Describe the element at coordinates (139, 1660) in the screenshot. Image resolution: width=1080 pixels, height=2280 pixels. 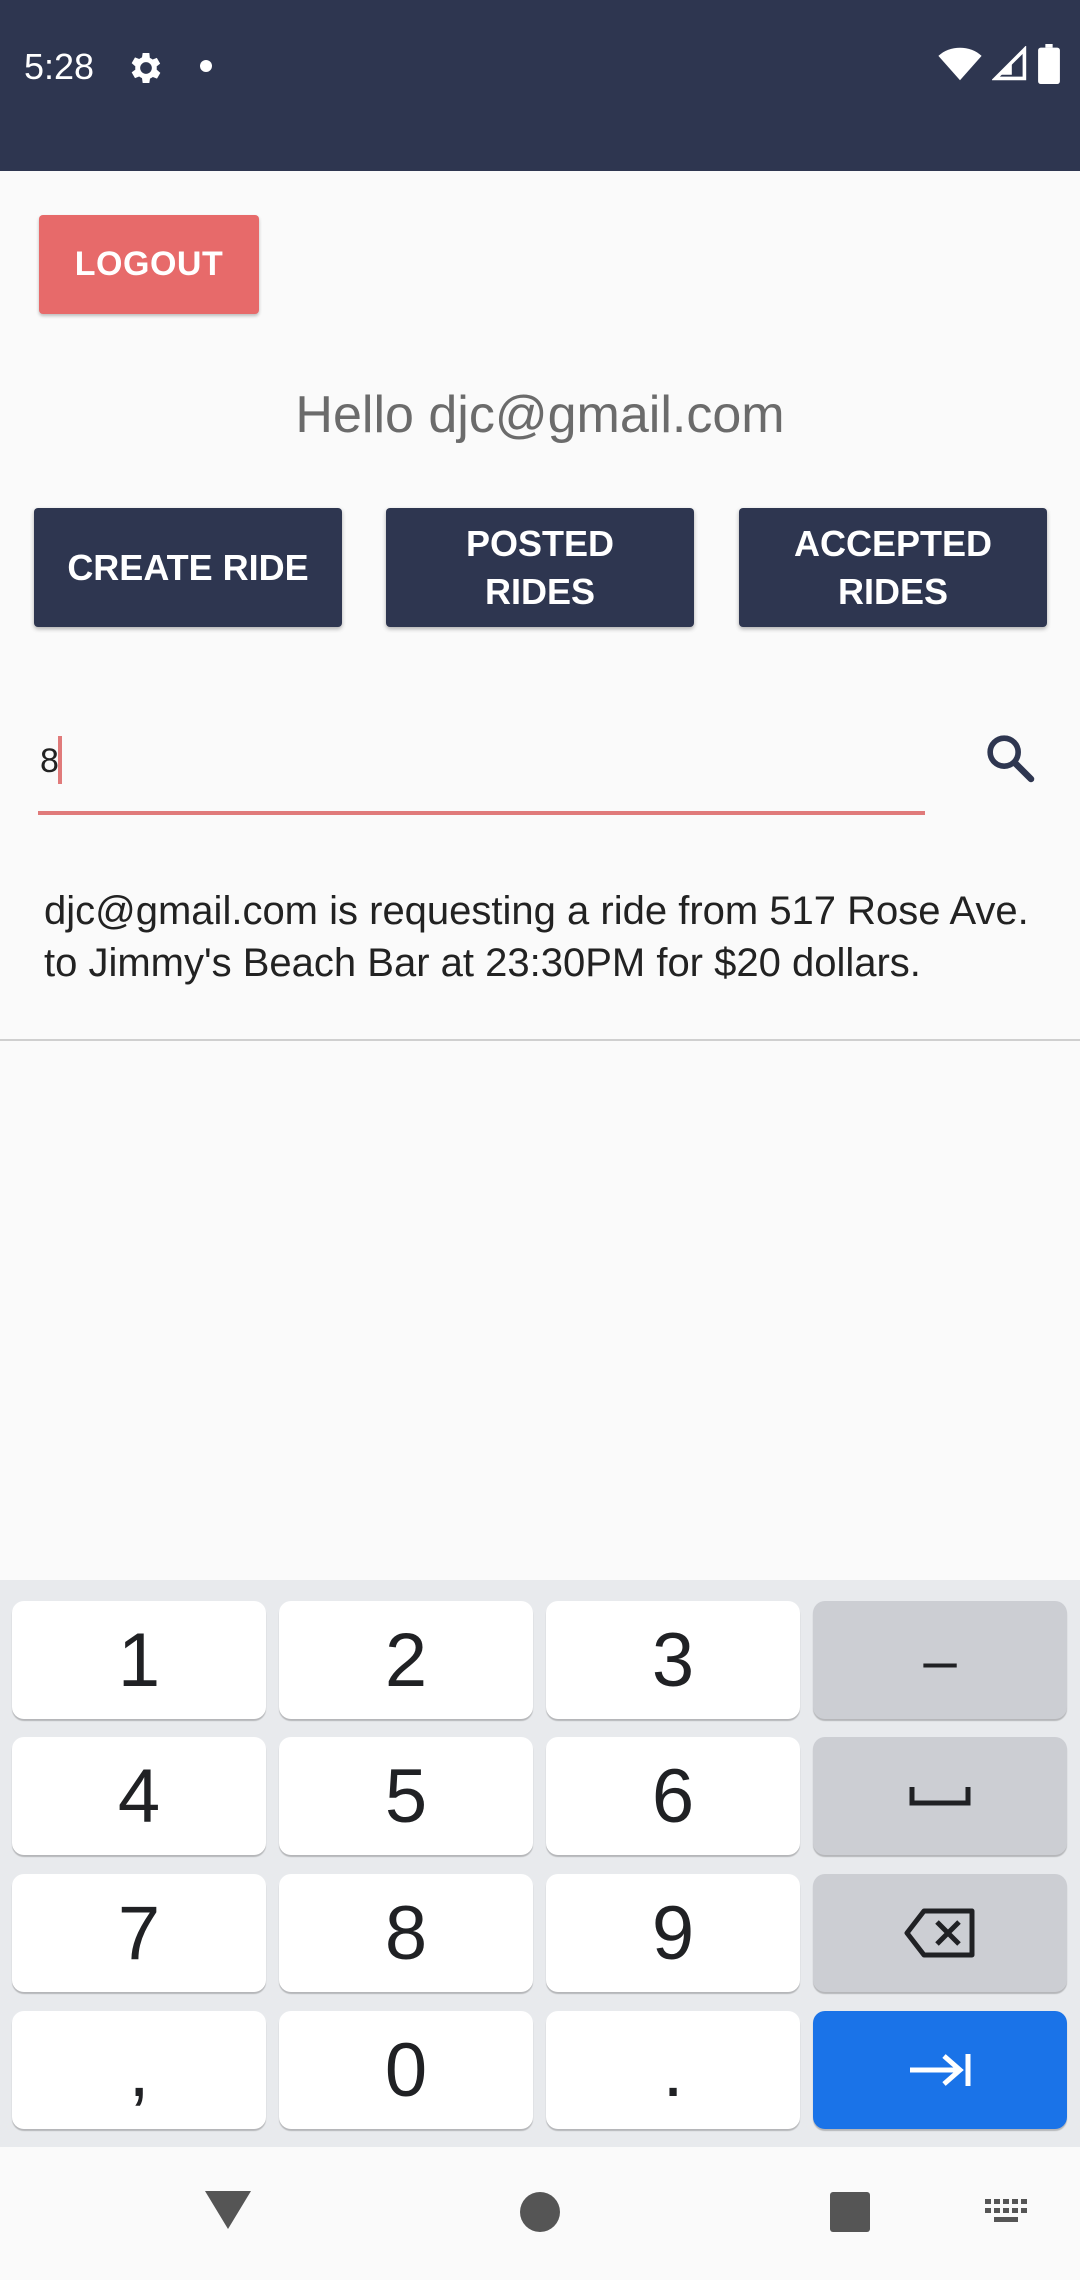
I see `key-1: 1` at that location.